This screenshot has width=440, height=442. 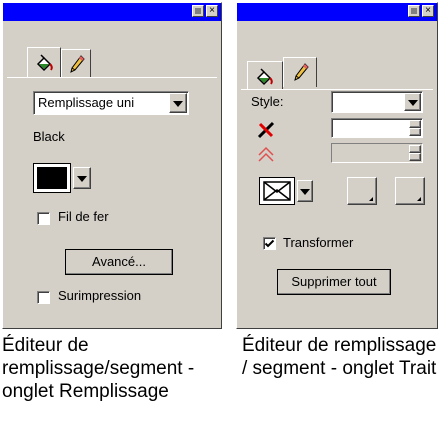 I want to click on style-label: Style:, so click(x=267, y=101).